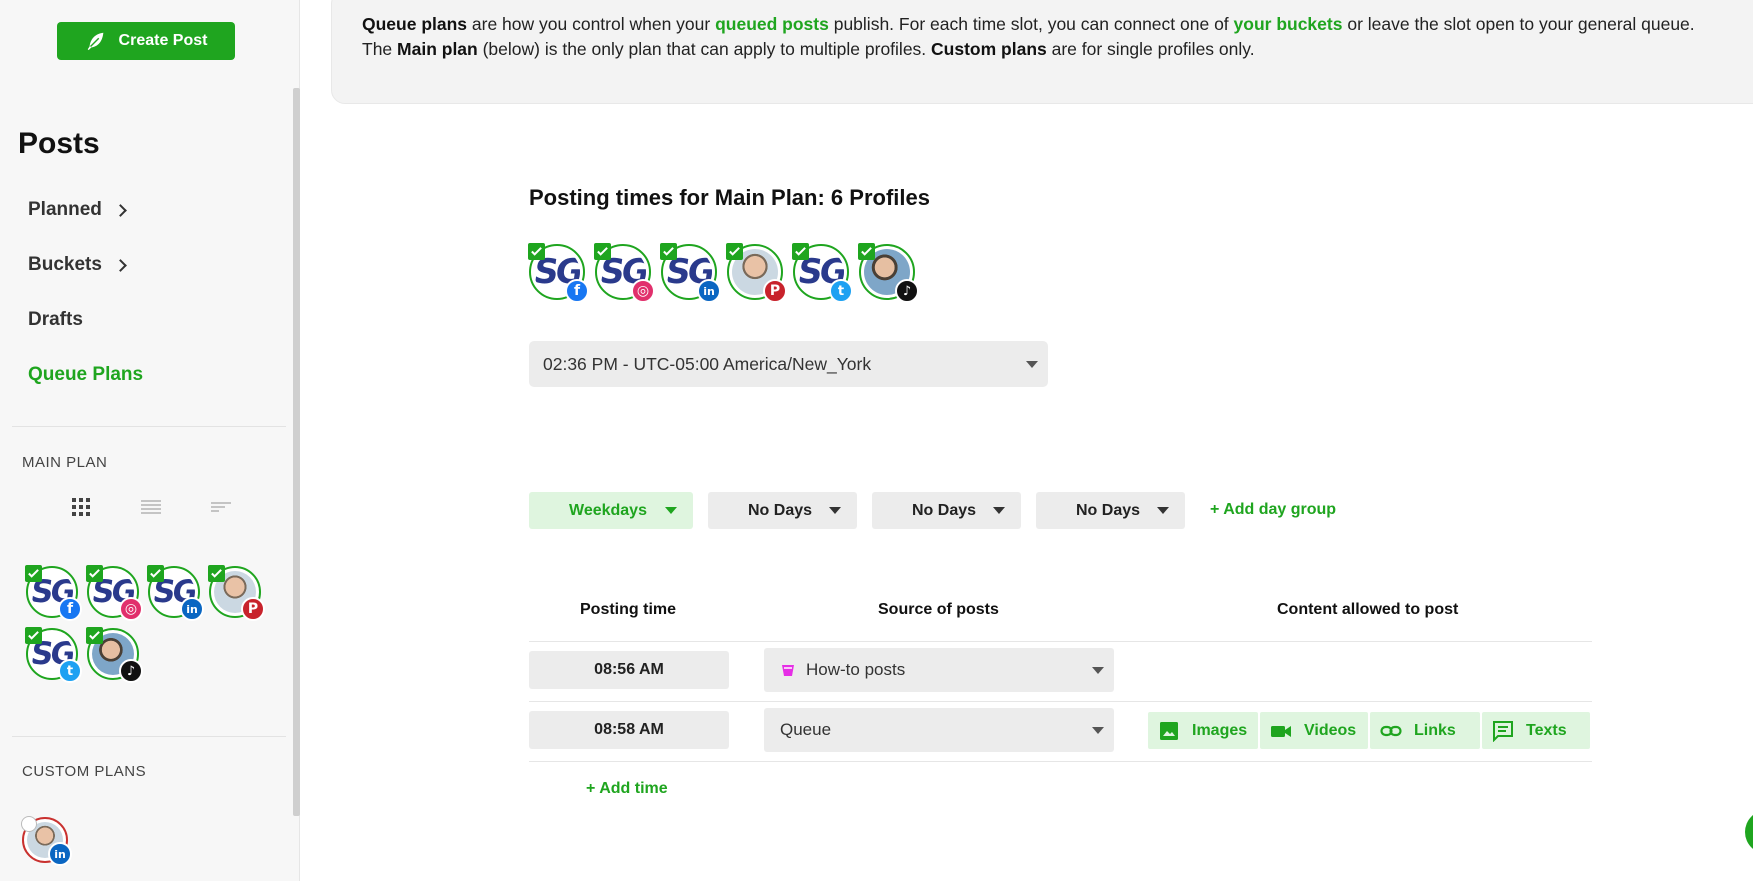 This screenshot has width=1753, height=881. I want to click on content-type-label: Links, so click(1435, 730).